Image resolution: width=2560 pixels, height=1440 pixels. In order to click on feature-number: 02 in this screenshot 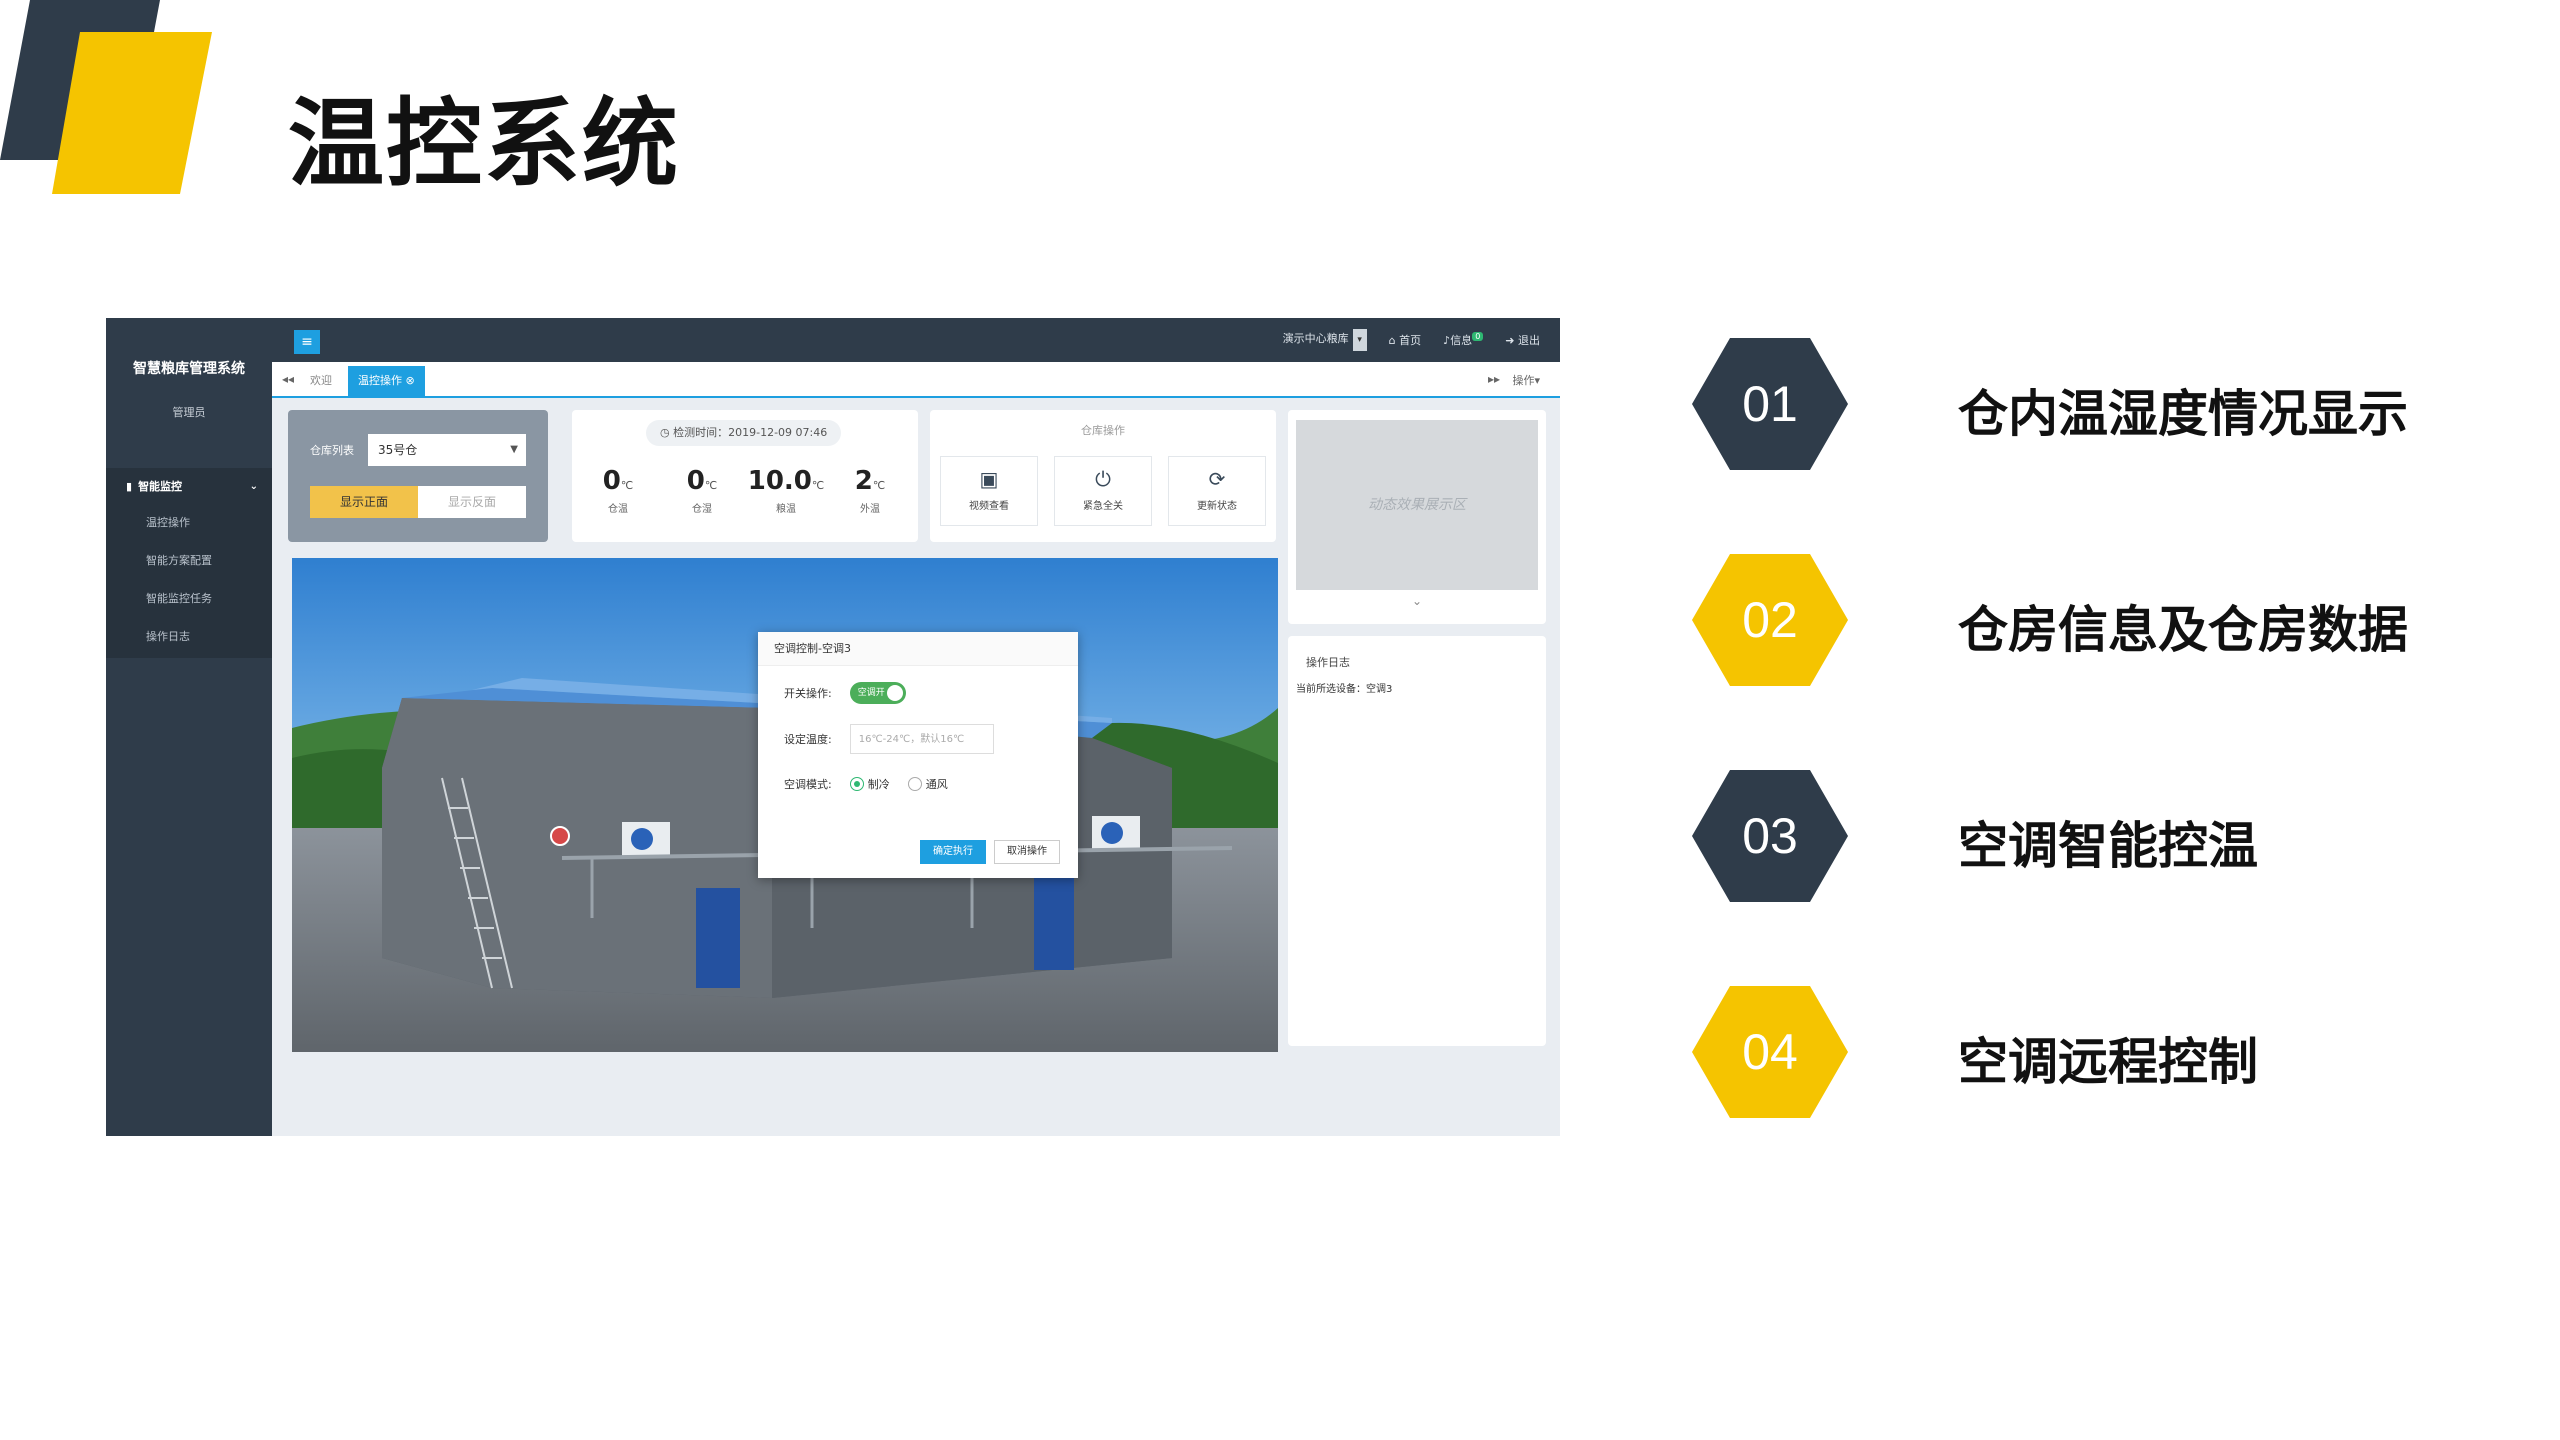, I will do `click(1770, 620)`.